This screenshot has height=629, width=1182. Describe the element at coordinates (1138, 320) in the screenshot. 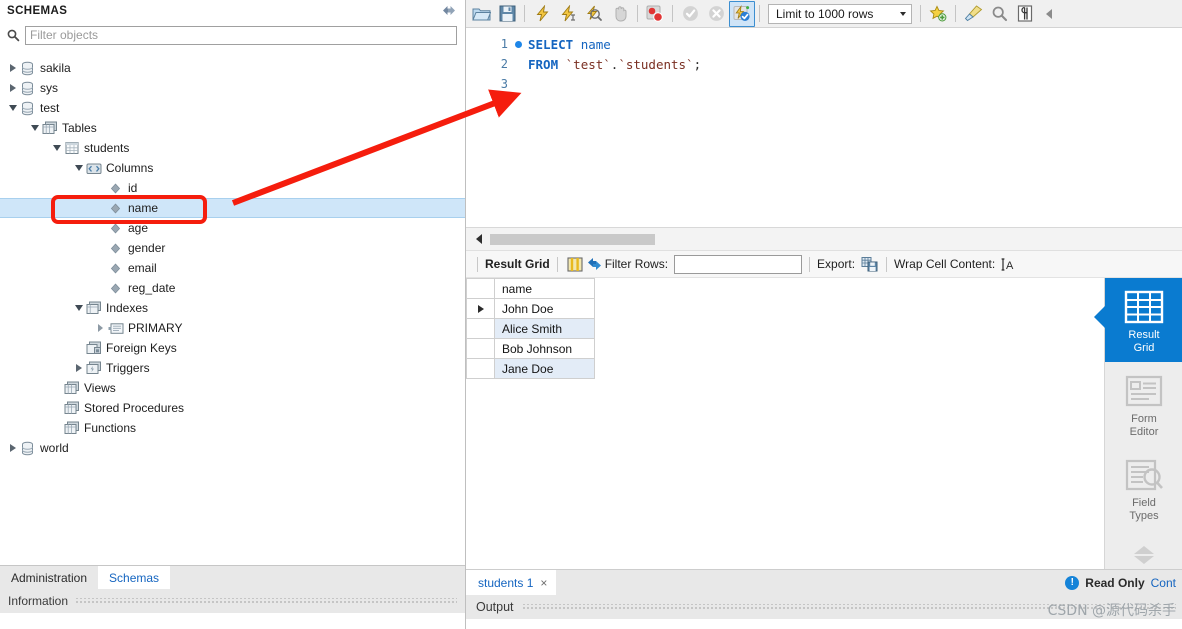

I see `view-switch-result-grid: Result Grid` at that location.